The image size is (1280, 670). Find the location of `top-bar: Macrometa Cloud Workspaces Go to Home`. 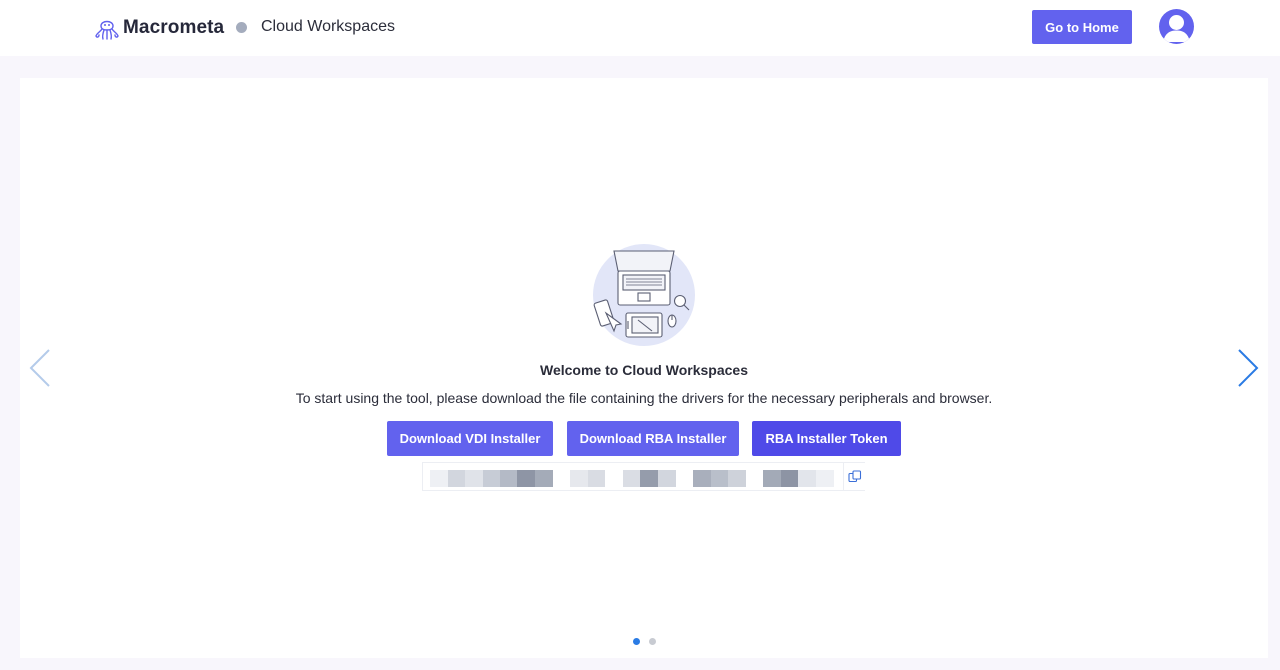

top-bar: Macrometa Cloud Workspaces Go to Home is located at coordinates (640, 28).